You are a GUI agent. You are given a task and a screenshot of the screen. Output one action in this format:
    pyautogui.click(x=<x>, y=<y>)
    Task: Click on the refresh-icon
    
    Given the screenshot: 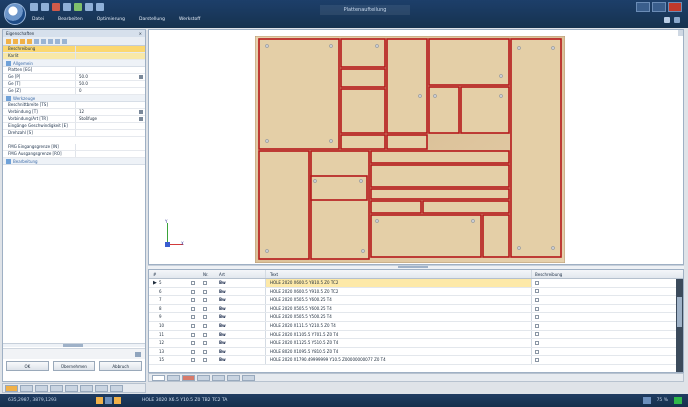 What is the action you would take?
    pyautogui.click(x=64, y=41)
    